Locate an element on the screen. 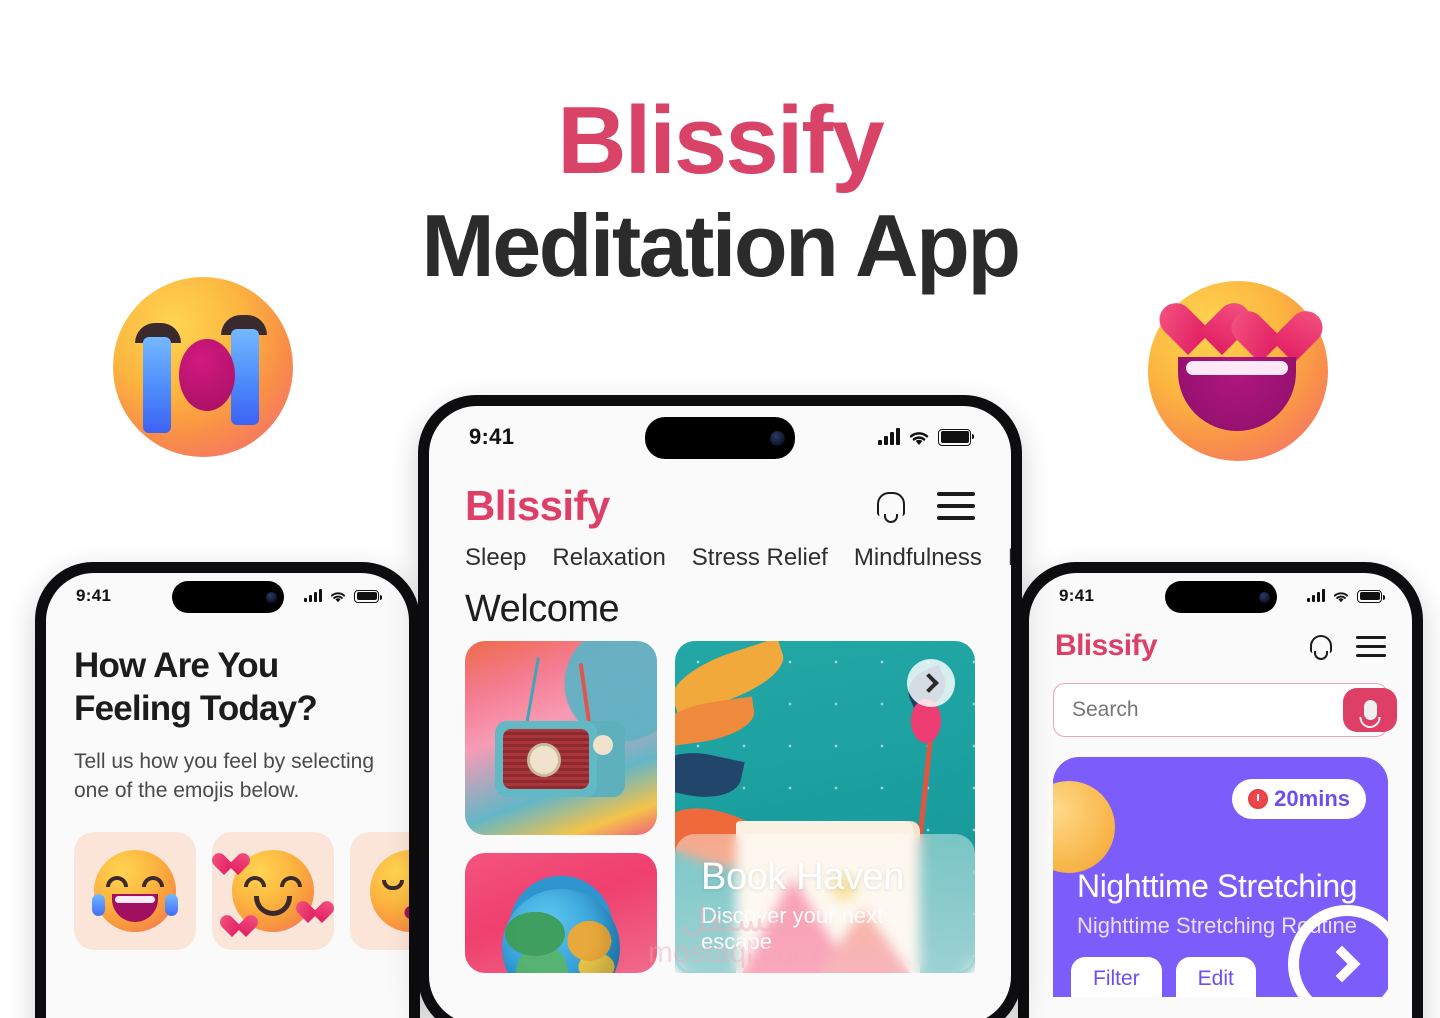 The height and width of the screenshot is (1018, 1440). grid-left-column is located at coordinates (561, 807).